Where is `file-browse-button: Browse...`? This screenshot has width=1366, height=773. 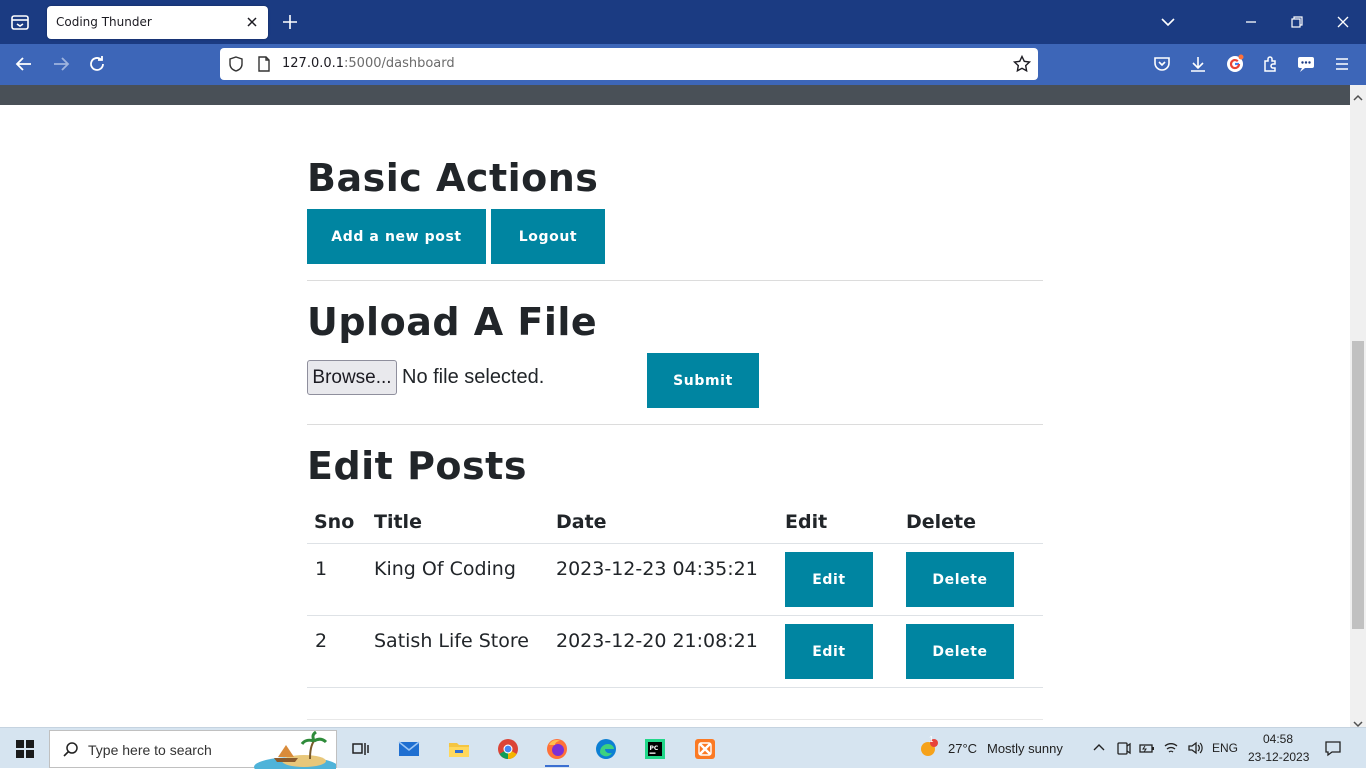 file-browse-button: Browse... is located at coordinates (352, 377).